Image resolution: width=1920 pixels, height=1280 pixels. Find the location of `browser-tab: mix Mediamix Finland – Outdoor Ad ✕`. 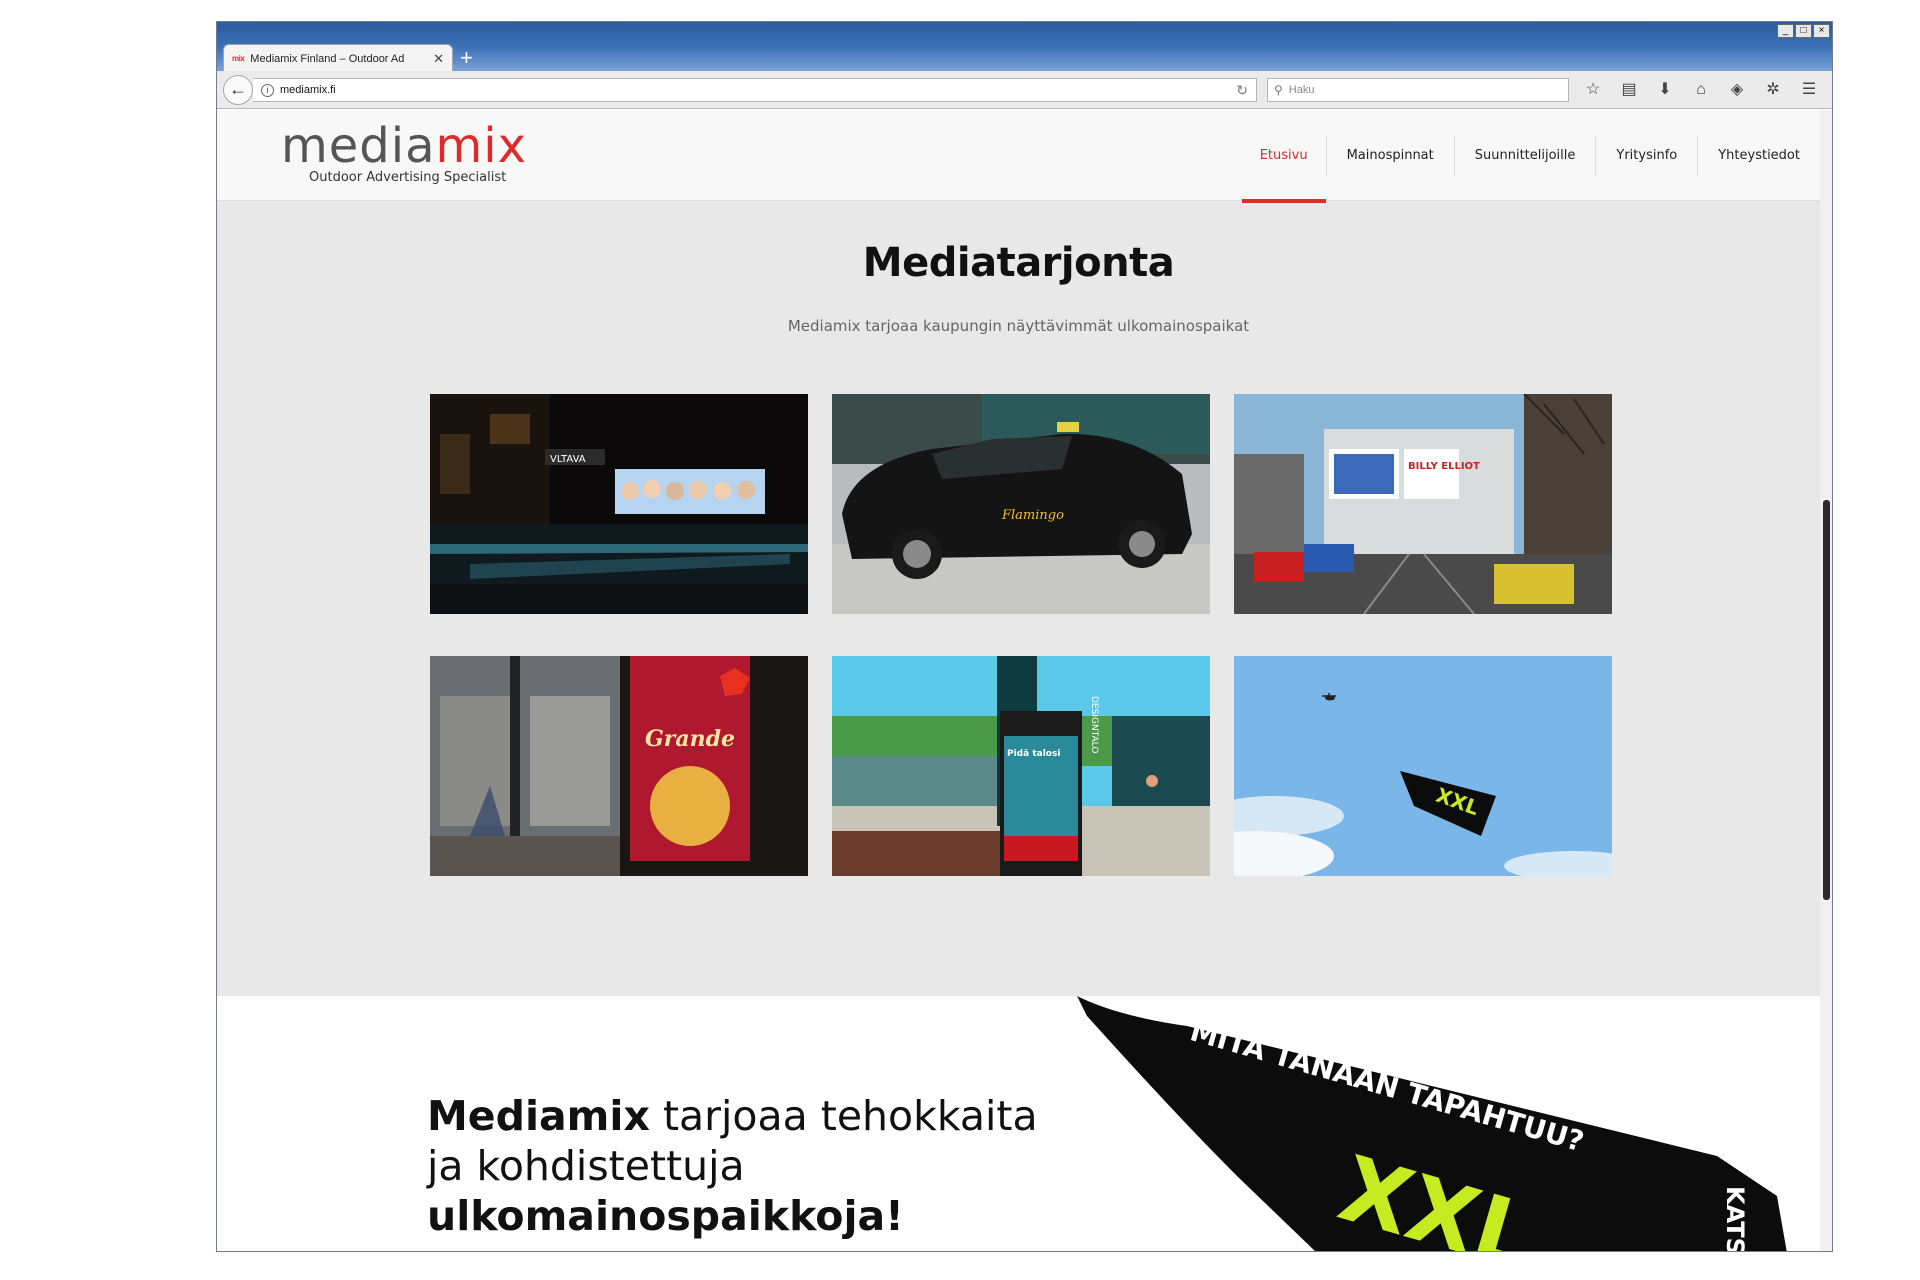

browser-tab: mix Mediamix Finland – Outdoor Ad ✕ is located at coordinates (338, 58).